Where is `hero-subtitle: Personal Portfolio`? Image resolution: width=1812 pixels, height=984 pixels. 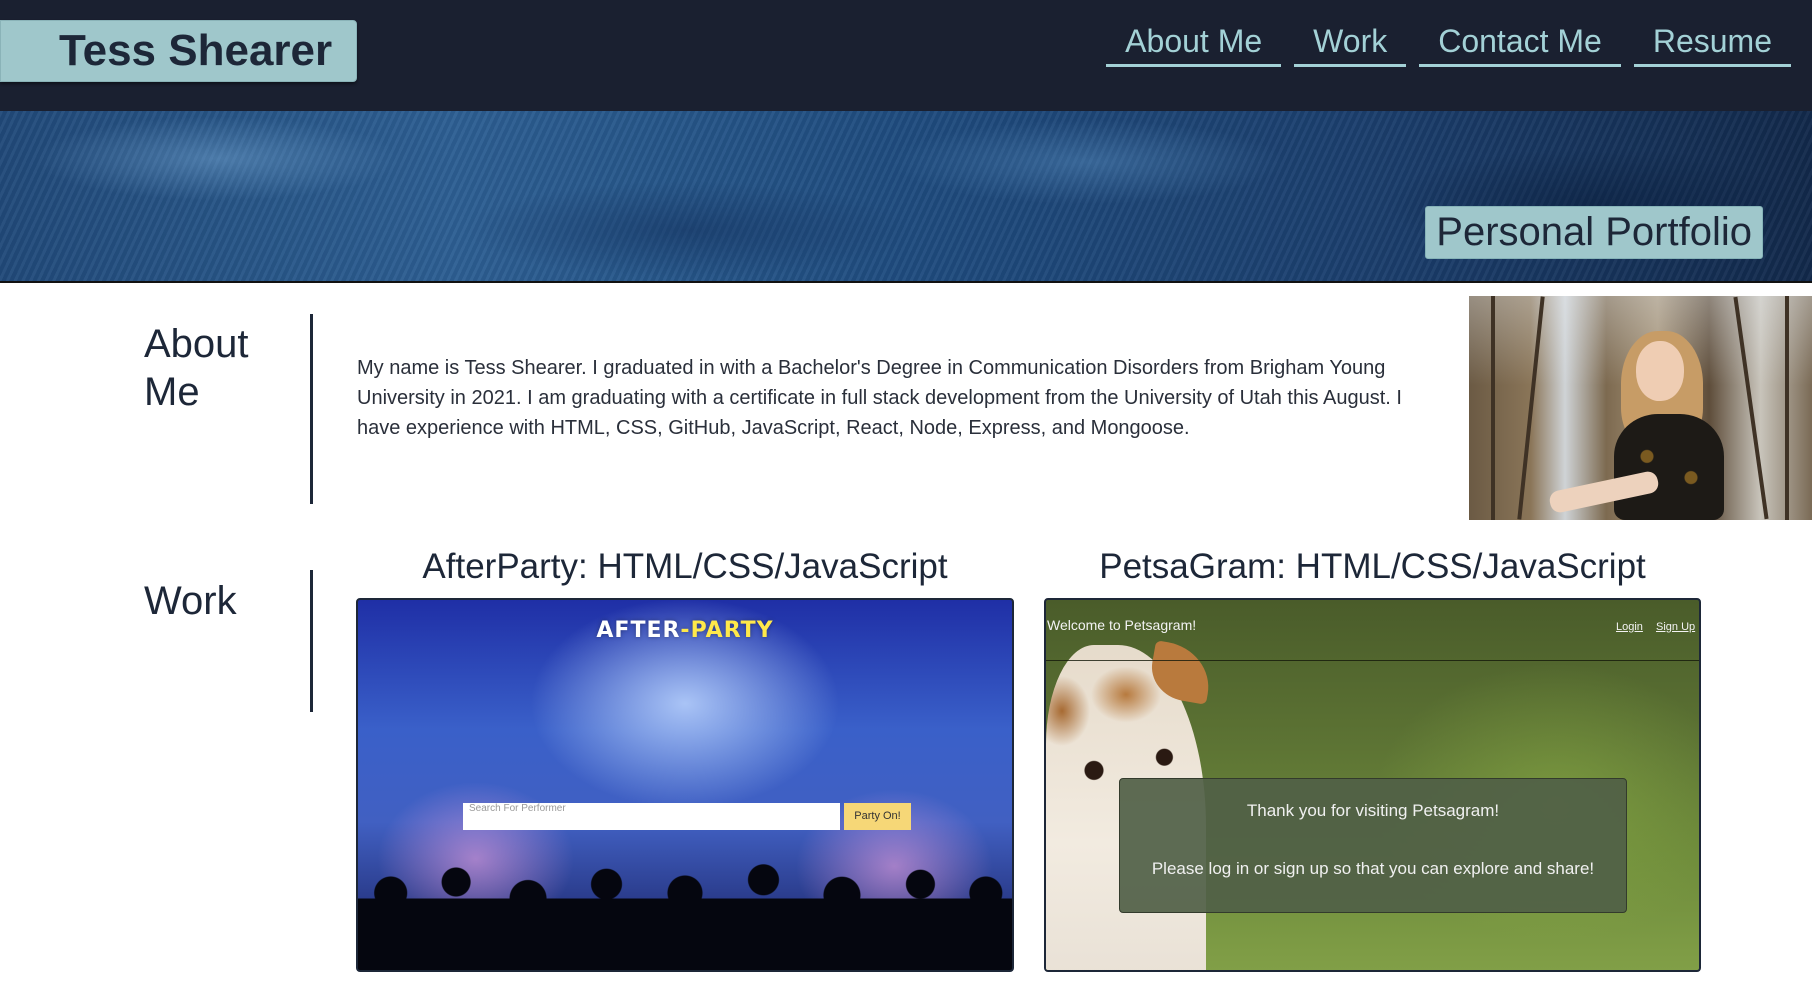
hero-subtitle: Personal Portfolio is located at coordinates (1594, 232).